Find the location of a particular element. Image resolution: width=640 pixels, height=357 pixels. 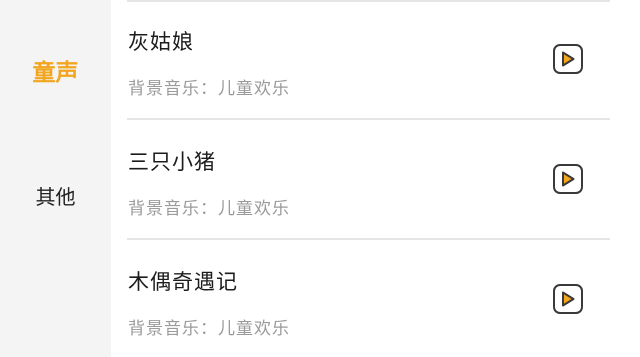

song-title: 三只小猪 is located at coordinates (172, 162).